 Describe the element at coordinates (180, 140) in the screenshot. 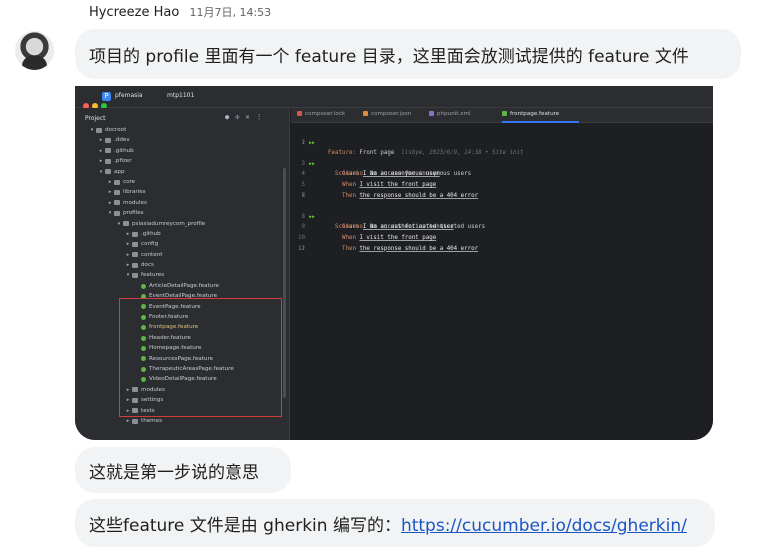

I see `tree-folder-item: ▸ .ddev` at that location.